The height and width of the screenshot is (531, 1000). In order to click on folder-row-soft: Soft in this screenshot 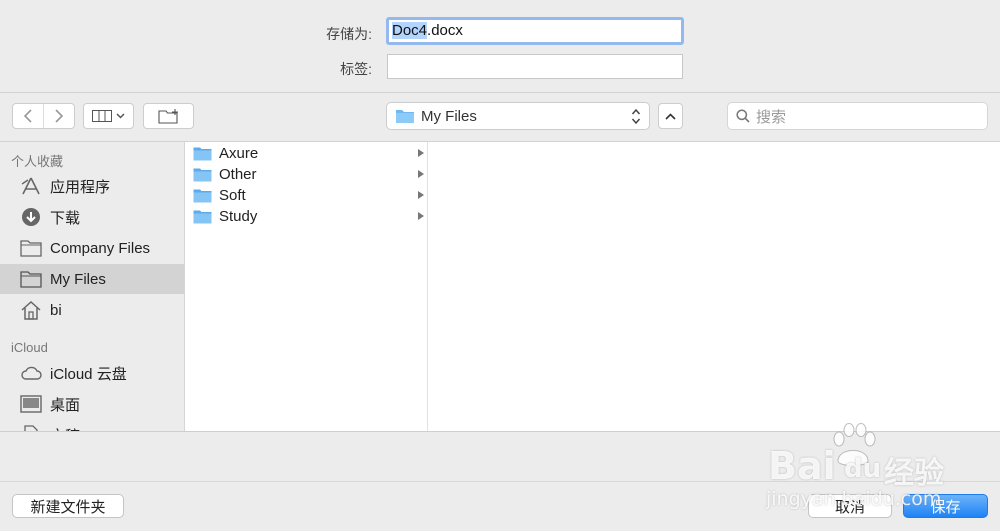, I will do `click(306, 195)`.